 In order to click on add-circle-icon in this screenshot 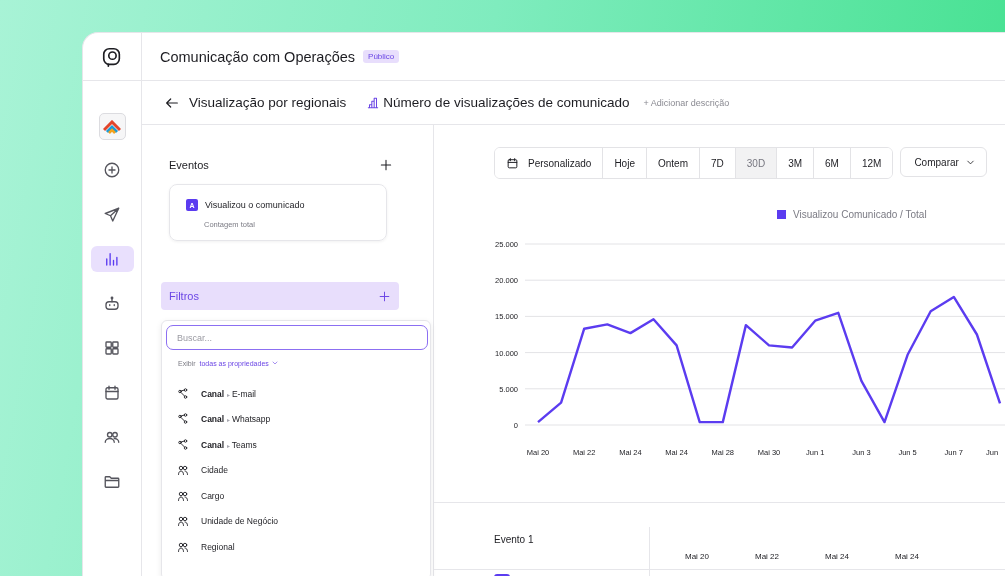, I will do `click(112, 170)`.